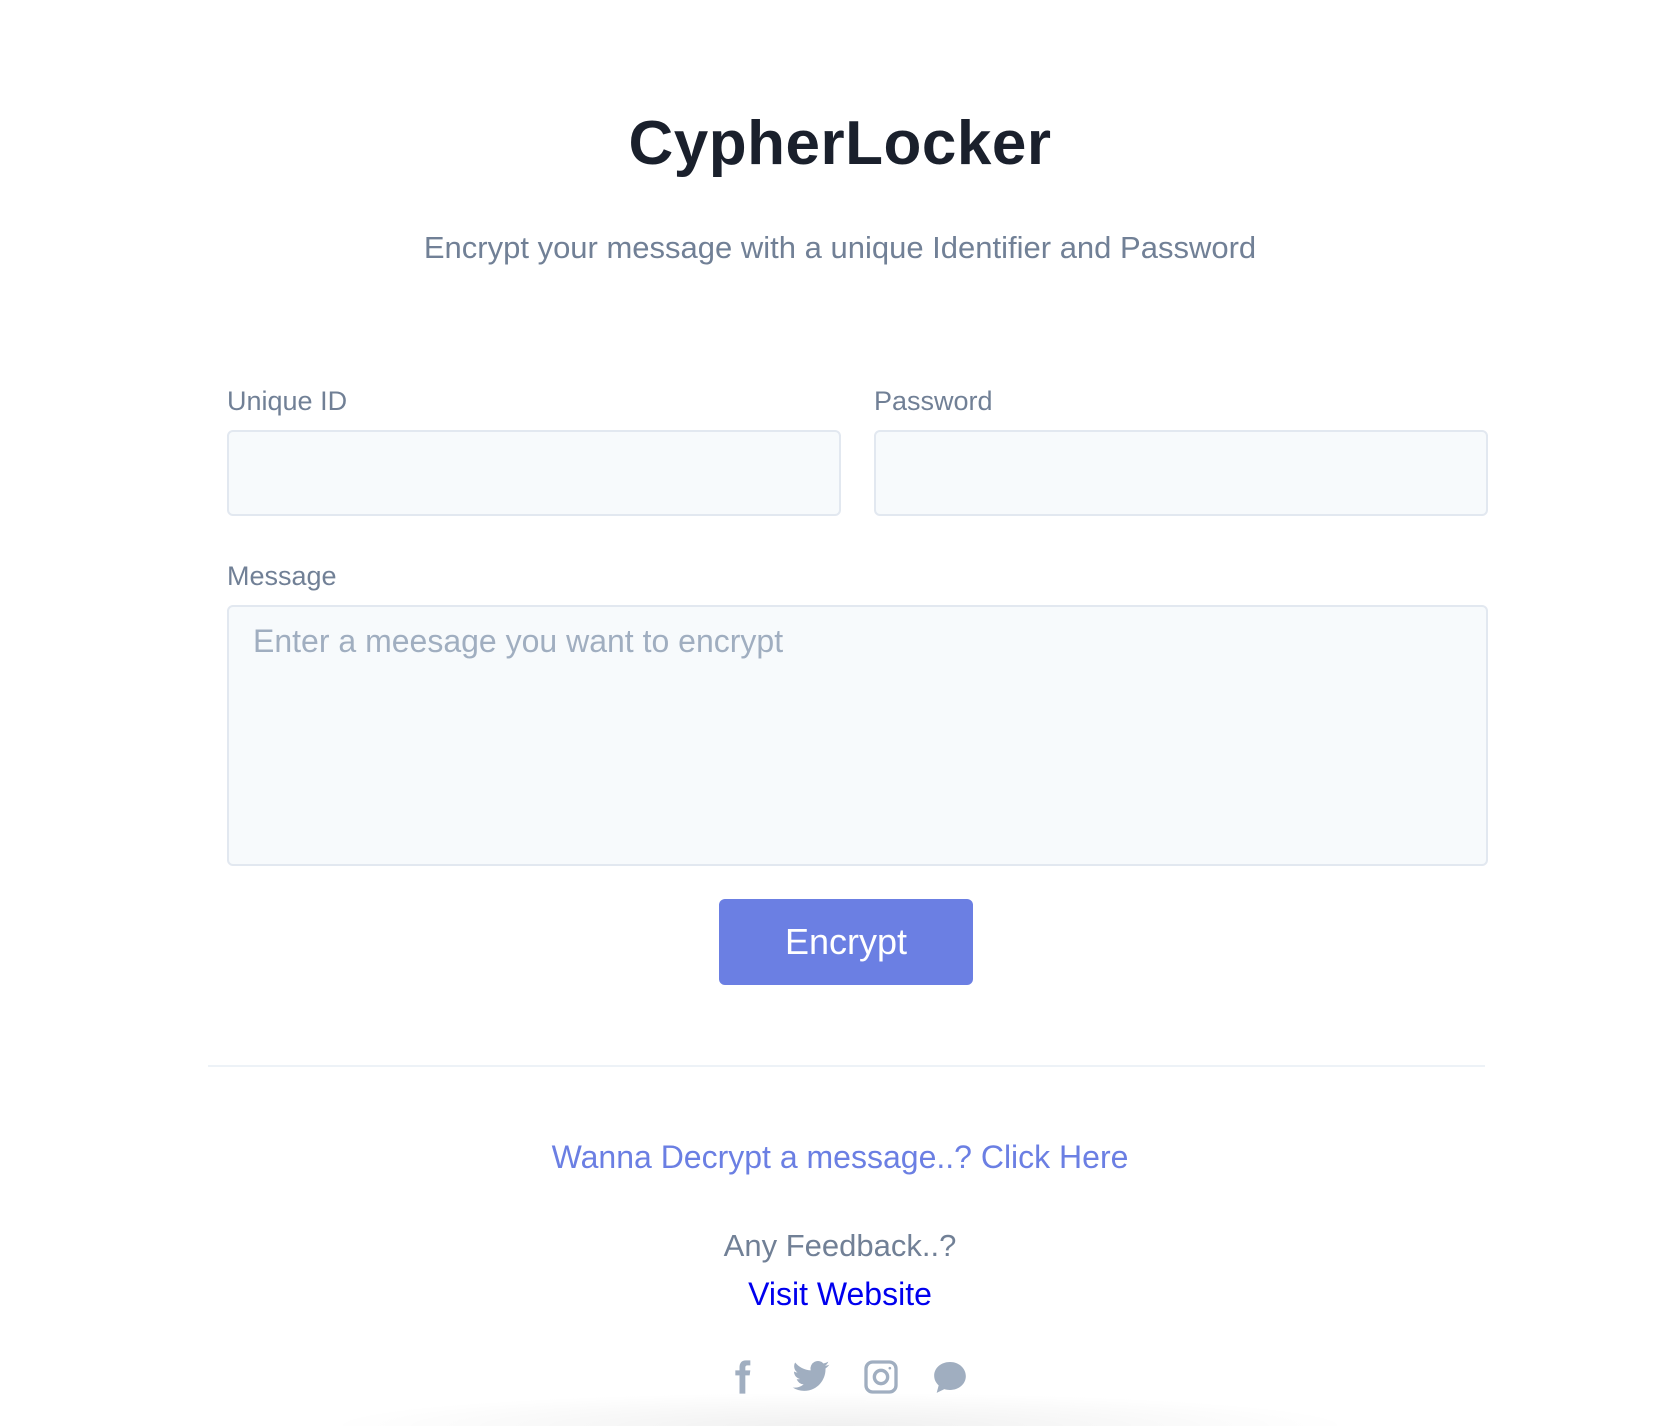 The image size is (1680, 1426). What do you see at coordinates (1181, 473) in the screenshot?
I see `password-input` at bounding box center [1181, 473].